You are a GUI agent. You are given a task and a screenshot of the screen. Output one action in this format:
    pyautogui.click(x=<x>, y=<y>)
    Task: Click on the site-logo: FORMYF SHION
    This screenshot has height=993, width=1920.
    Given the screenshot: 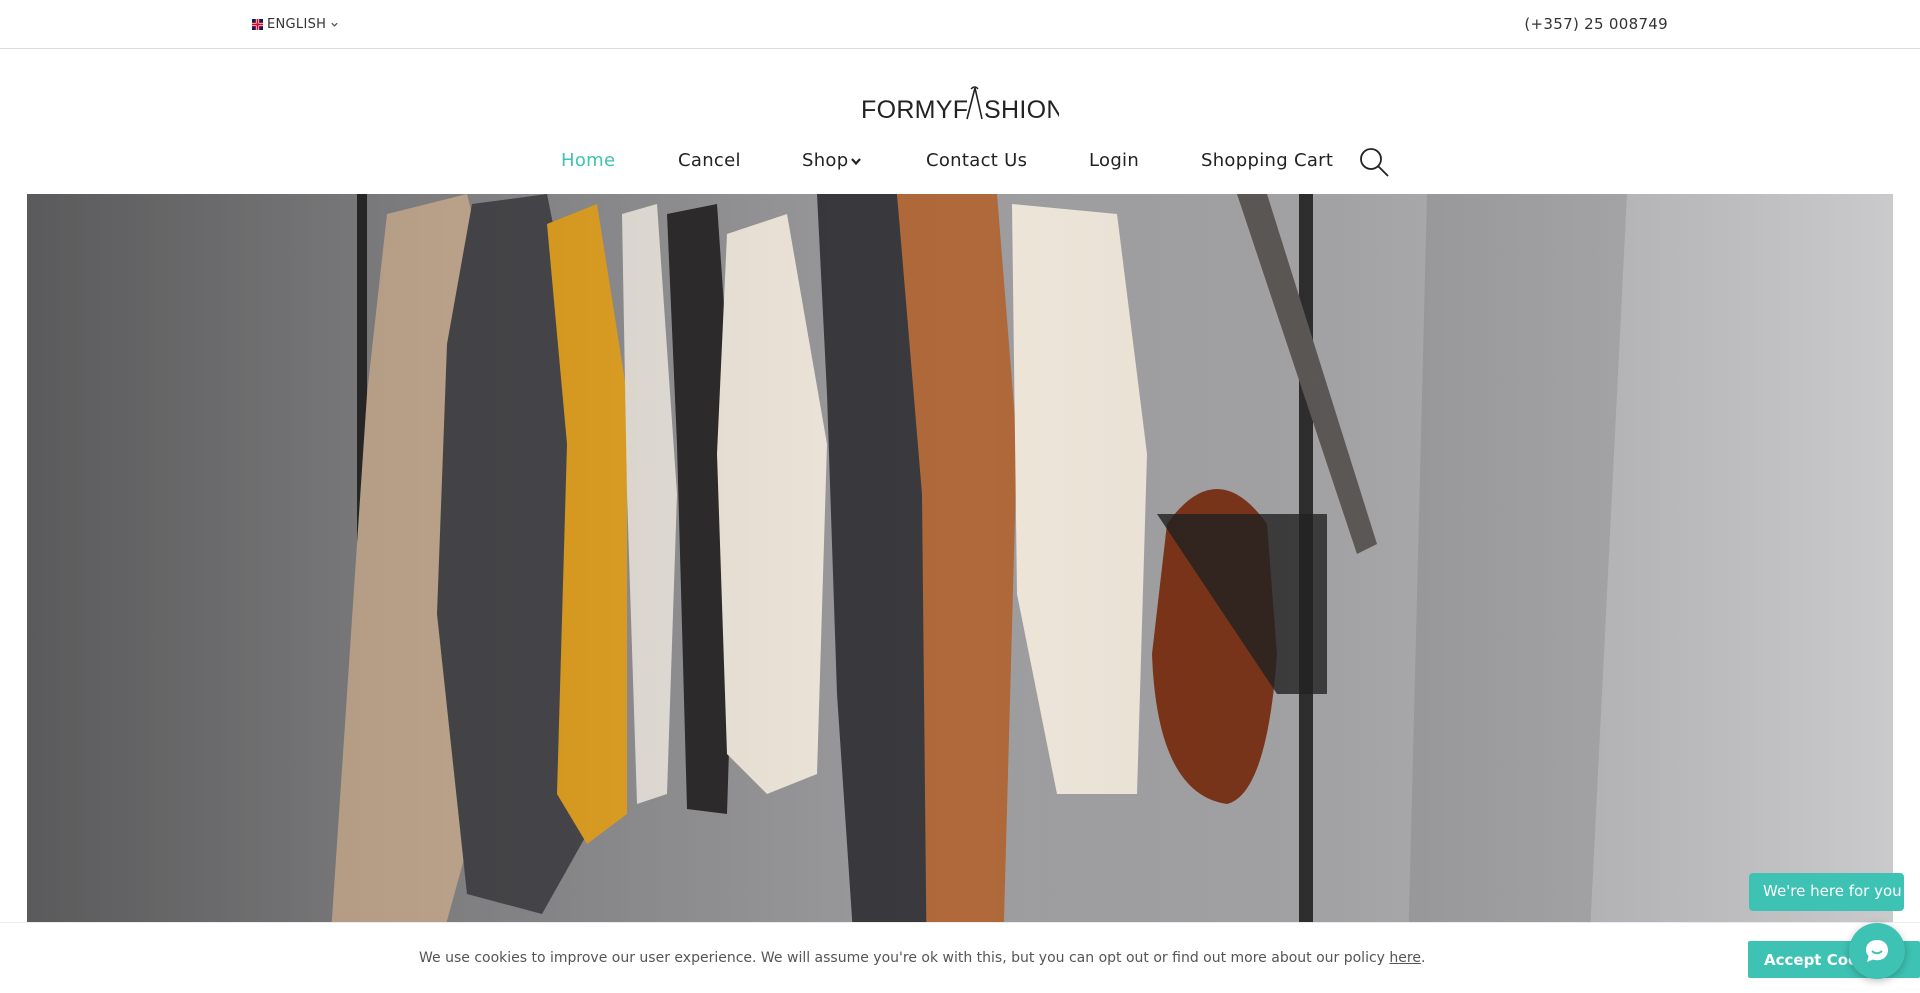 What is the action you would take?
    pyautogui.click(x=960, y=103)
    